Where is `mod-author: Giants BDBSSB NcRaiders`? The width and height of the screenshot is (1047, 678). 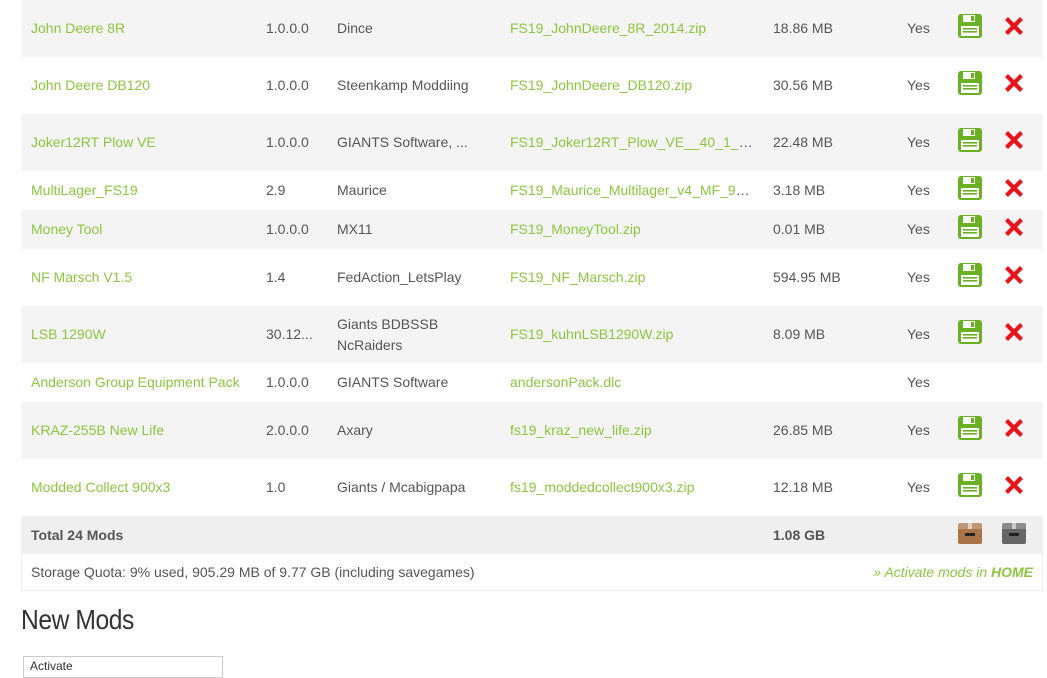 mod-author: Giants BDBSSB NcRaiders is located at coordinates (388, 334).